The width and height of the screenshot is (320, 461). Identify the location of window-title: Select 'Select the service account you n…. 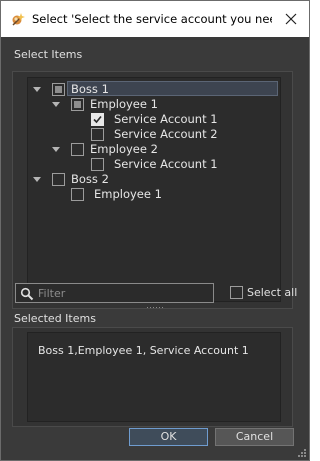
(152, 19).